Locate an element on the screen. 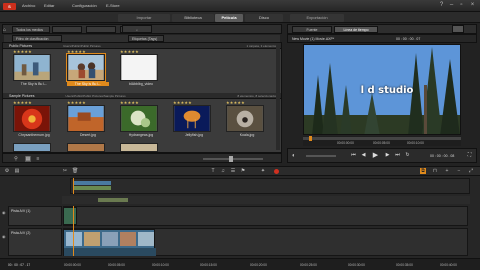  track-header-1: Pista A/V (1) is located at coordinates (35, 216).